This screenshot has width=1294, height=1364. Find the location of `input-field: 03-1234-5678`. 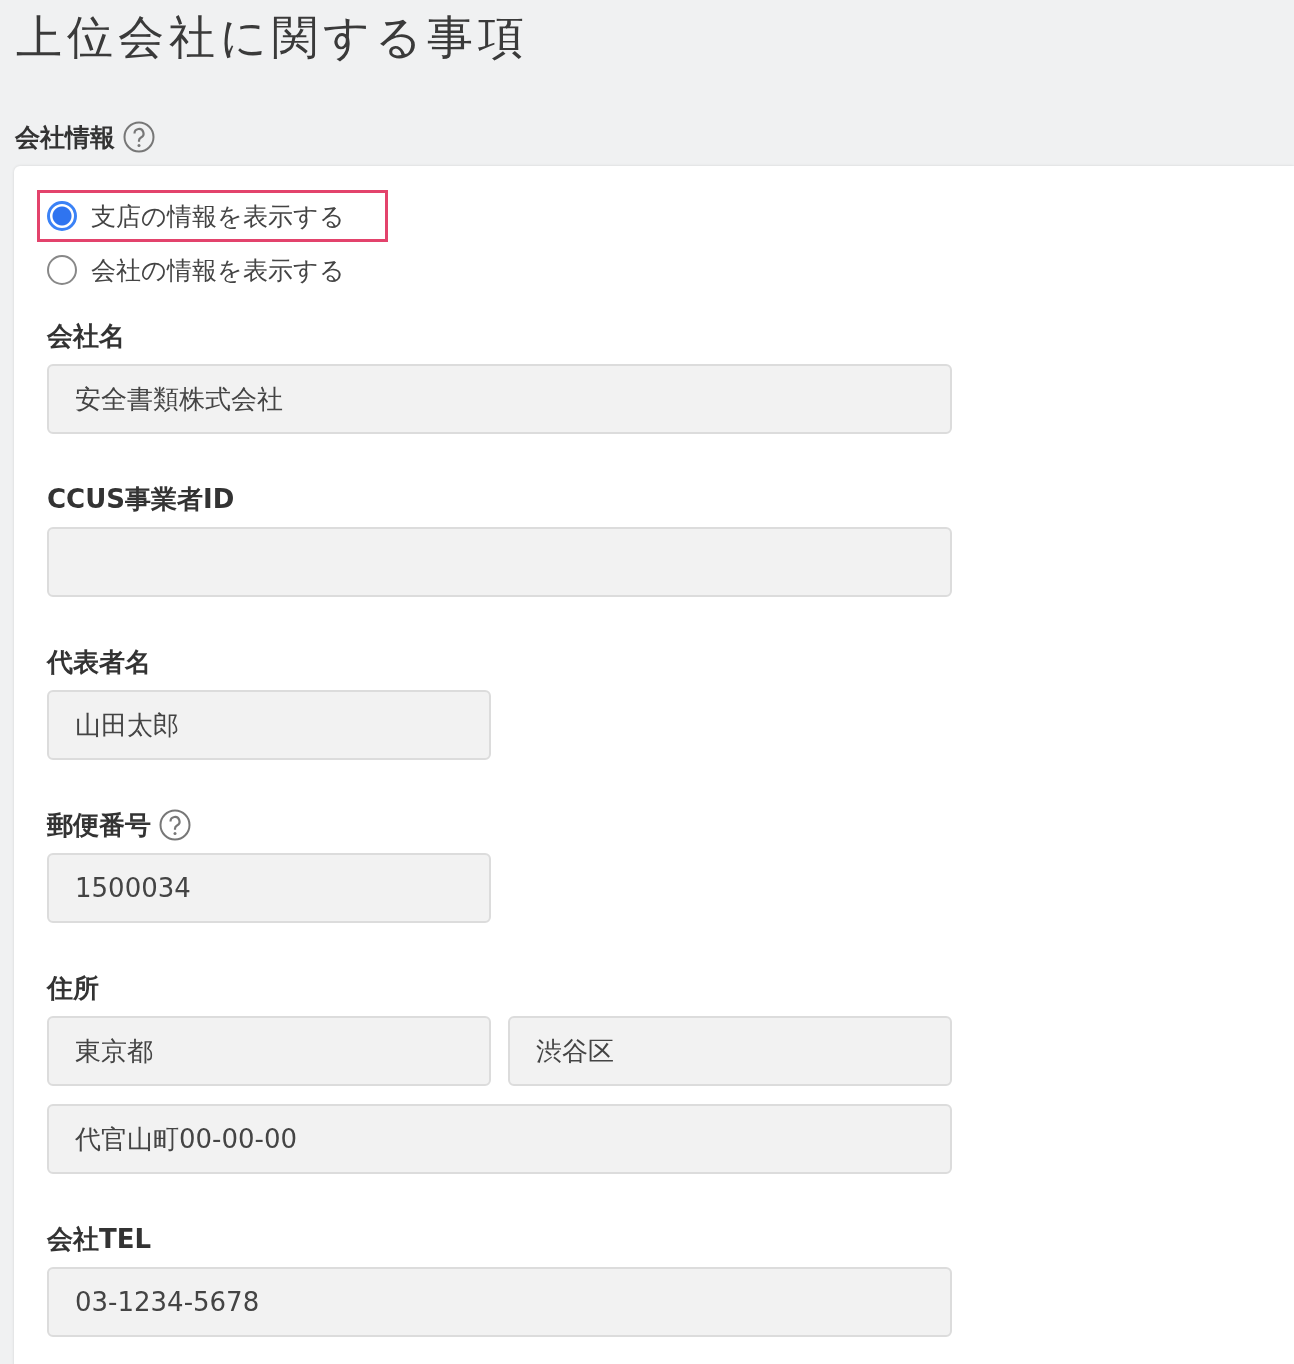

input-field: 03-1234-5678 is located at coordinates (499, 1302).